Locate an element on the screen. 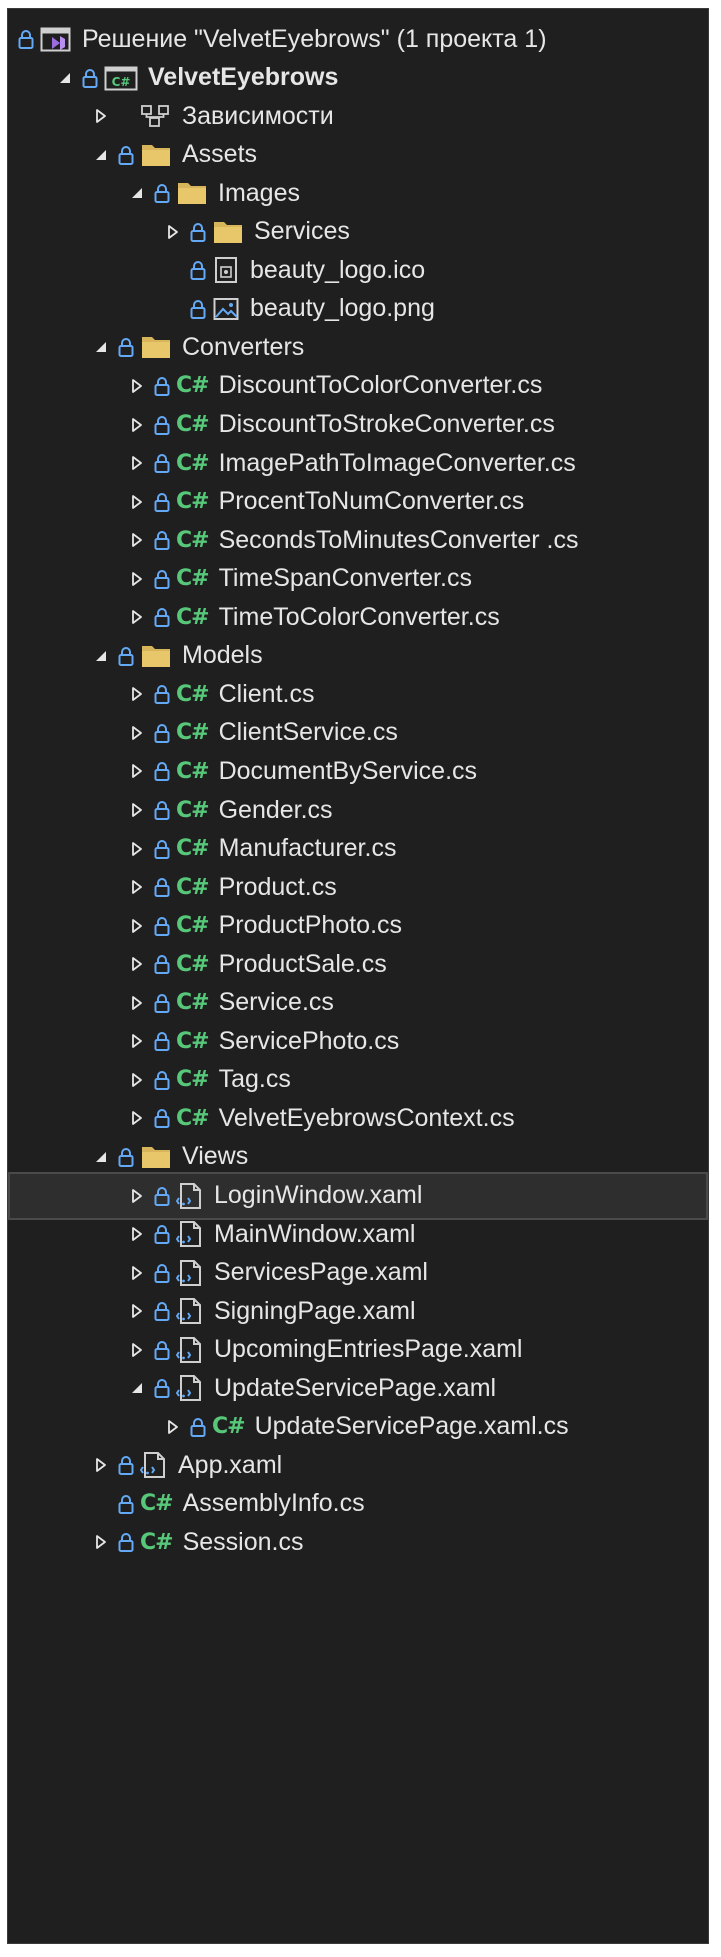 The height and width of the screenshot is (1957, 721). solution-icon is located at coordinates (56, 39).